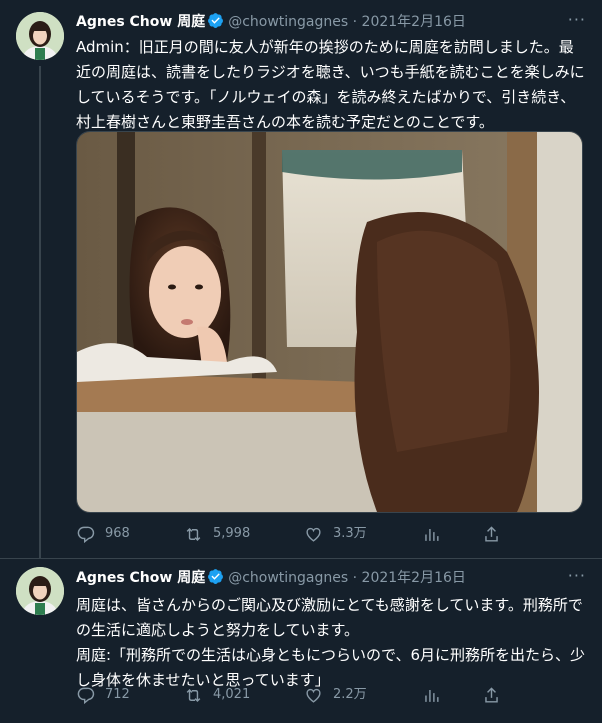 The height and width of the screenshot is (723, 602). I want to click on retweet-button: 5,998, so click(217, 534).